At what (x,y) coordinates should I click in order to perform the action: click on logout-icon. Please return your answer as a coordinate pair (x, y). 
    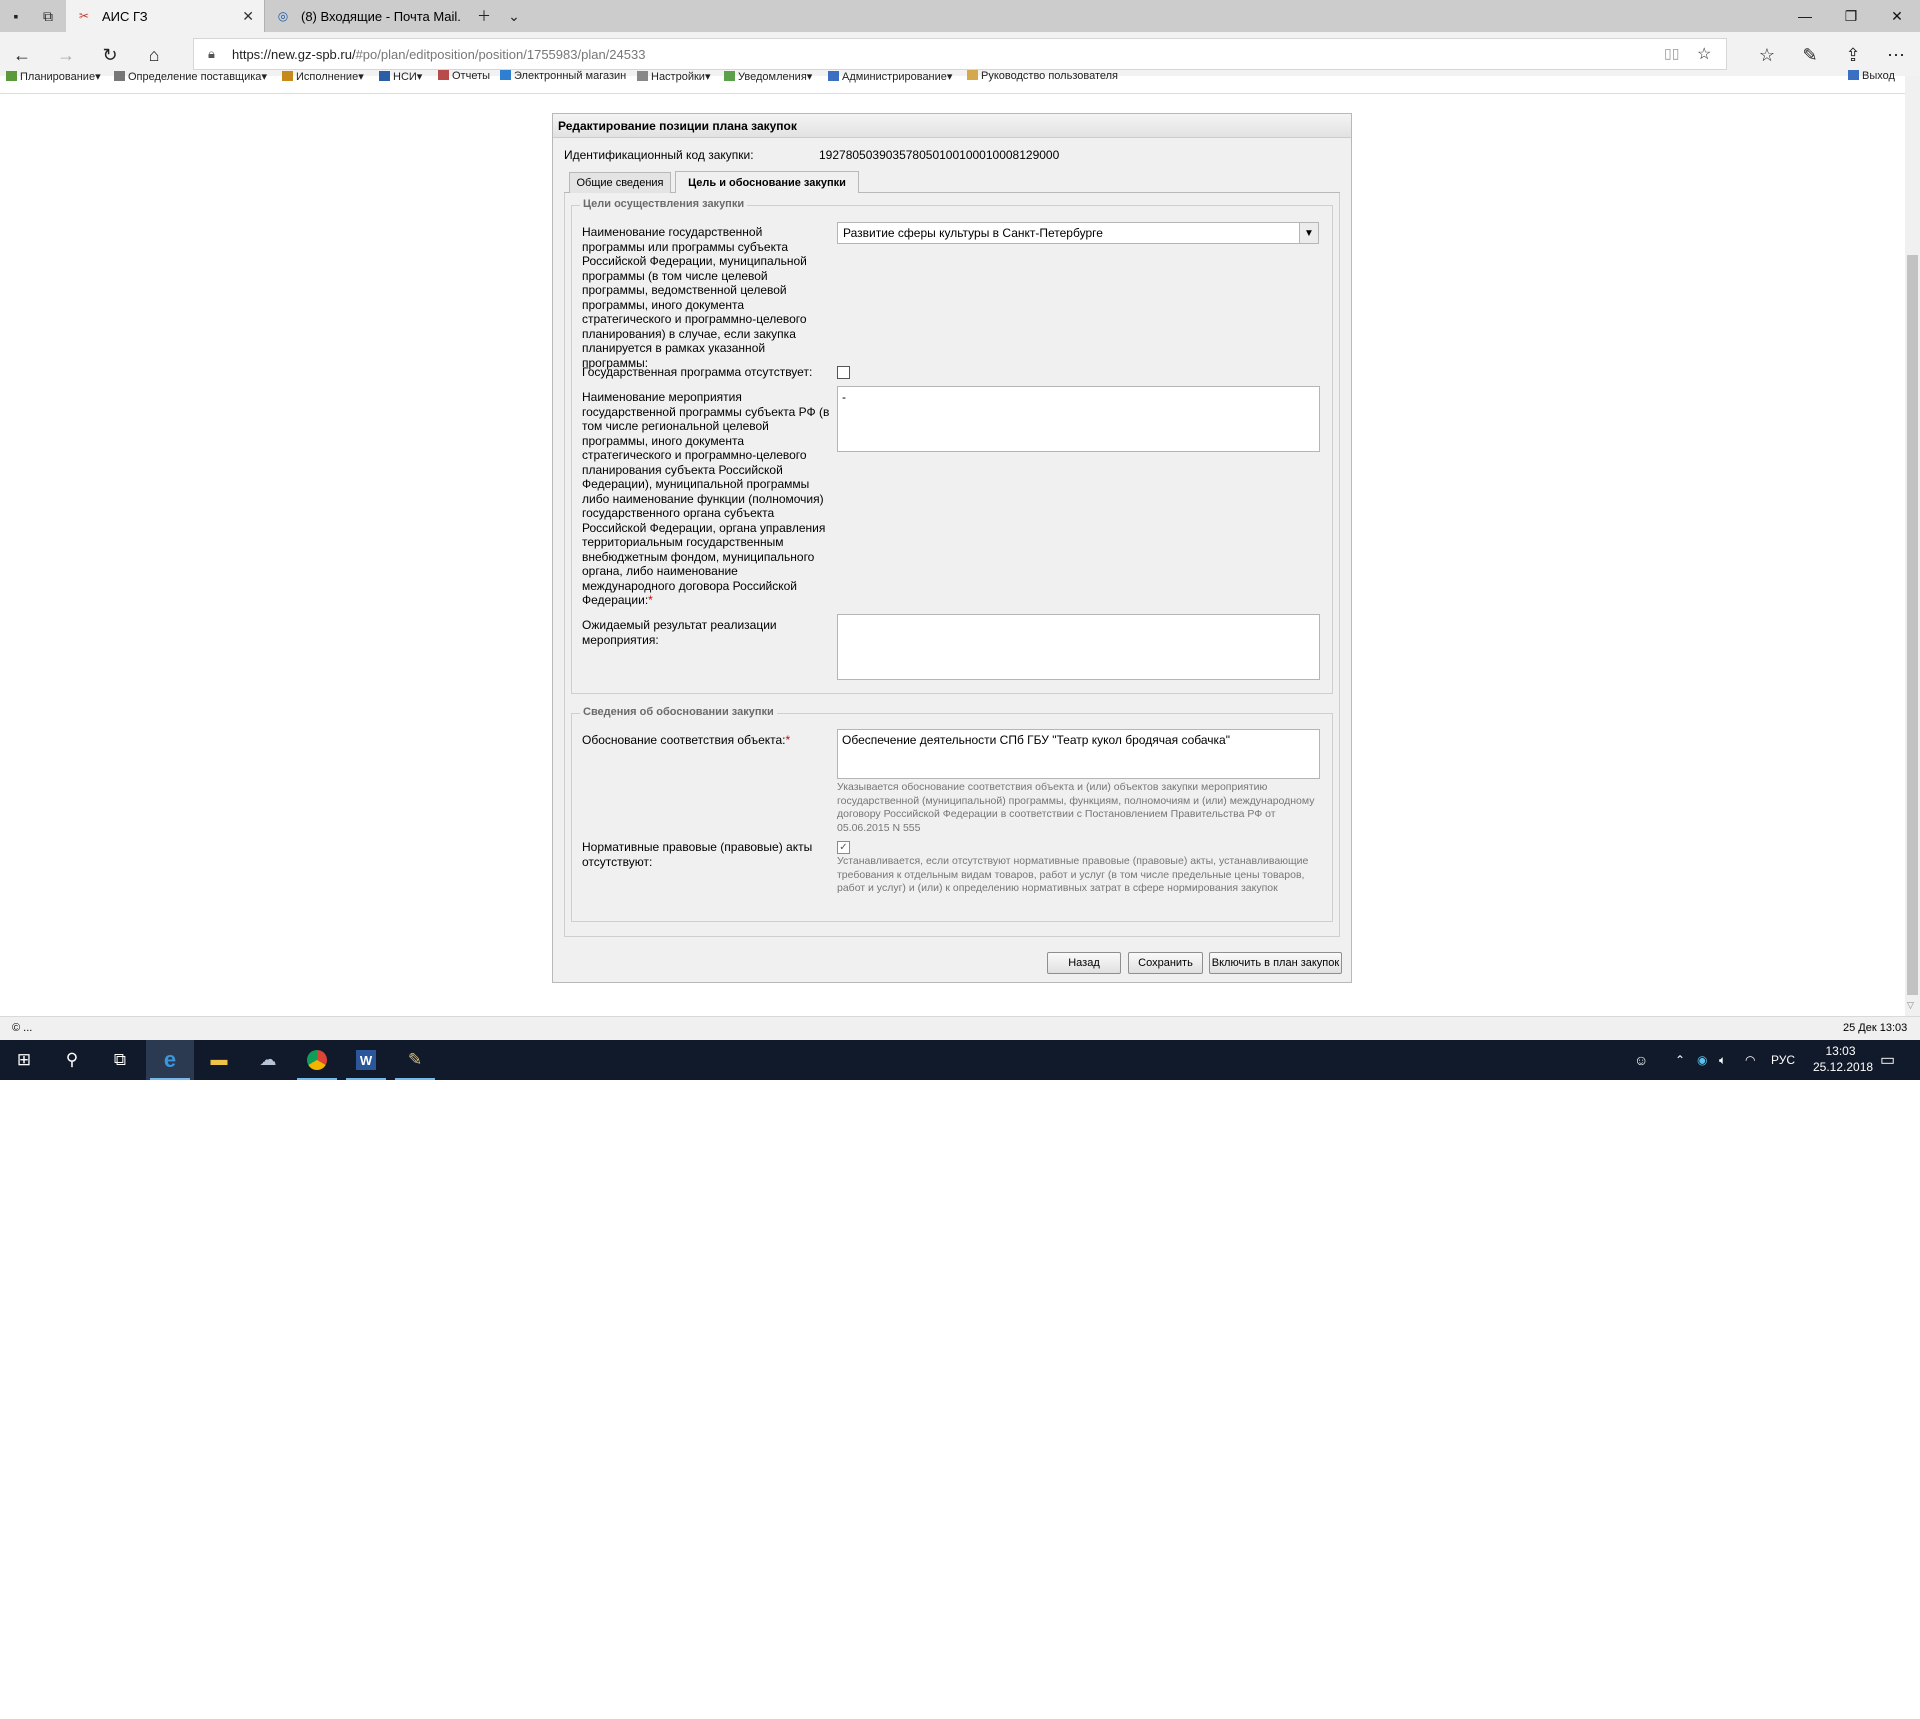
    Looking at the image, I should click on (1853, 75).